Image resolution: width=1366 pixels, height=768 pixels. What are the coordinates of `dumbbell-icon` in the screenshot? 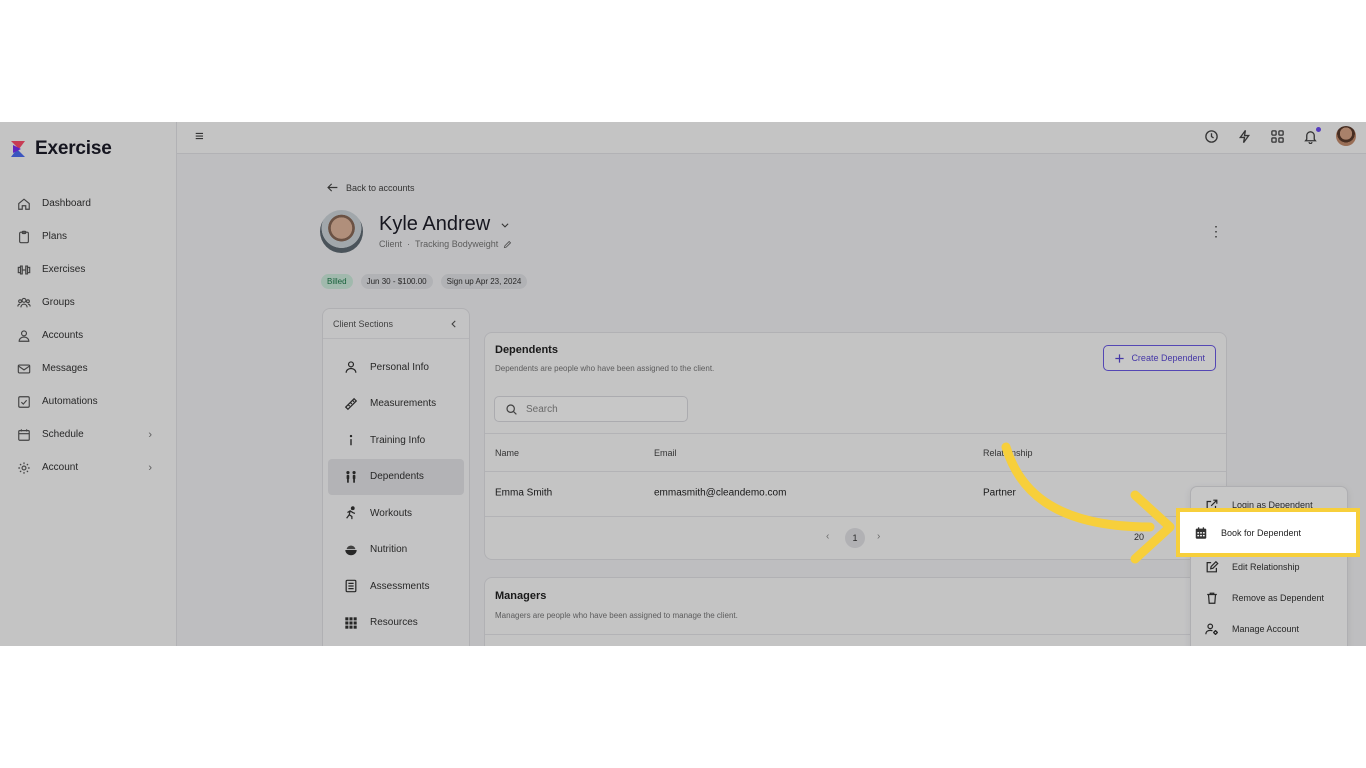 It's located at (24, 269).